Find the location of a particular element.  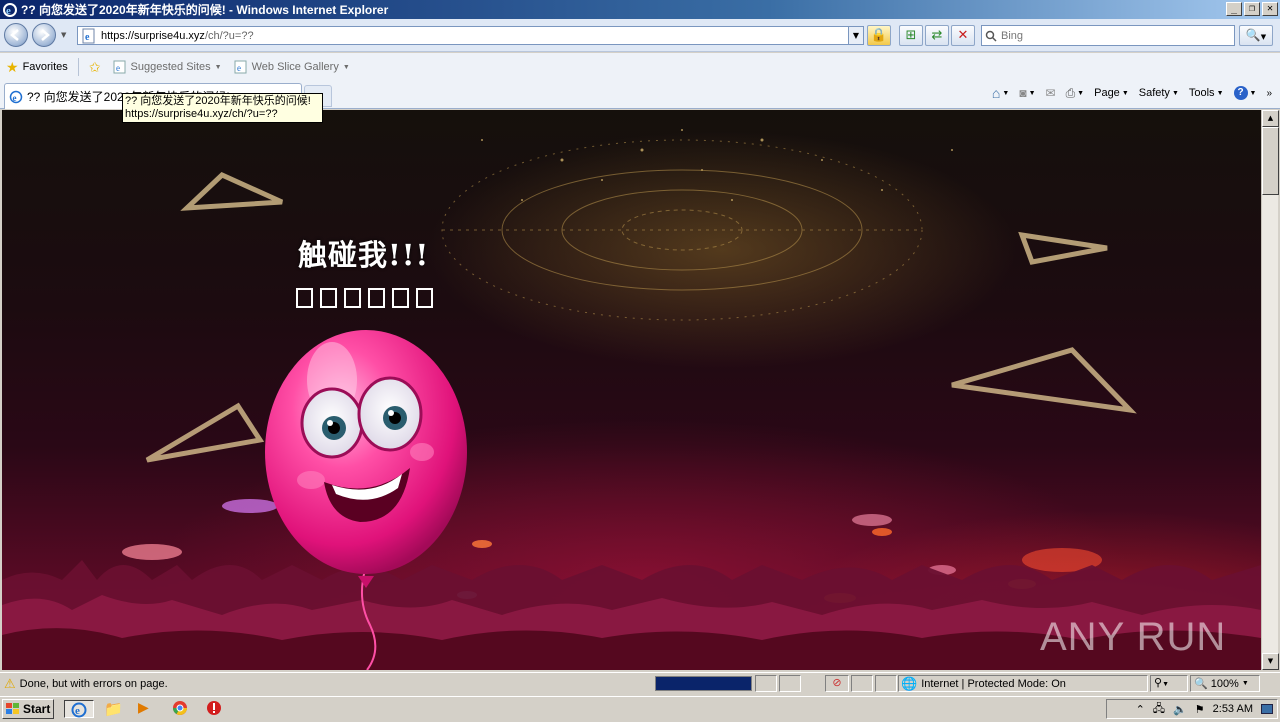

taskbar-ie-button: e is located at coordinates (79, 709).